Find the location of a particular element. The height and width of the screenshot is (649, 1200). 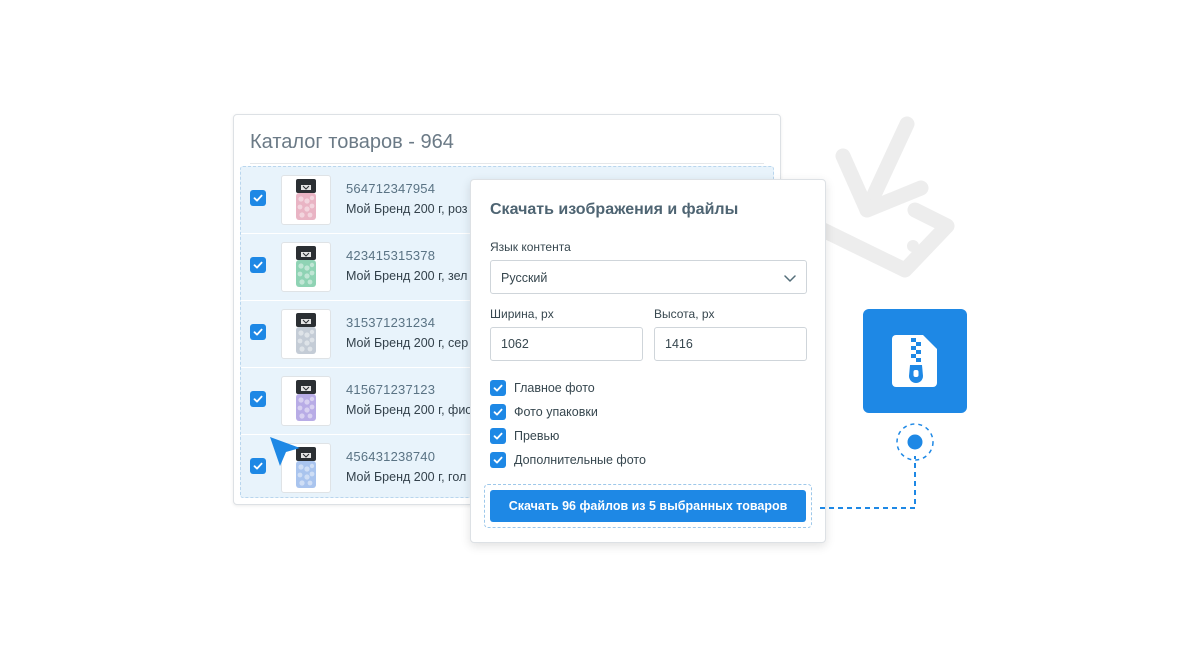

product-name: Мой Бренд 200 г, гол is located at coordinates (406, 477).